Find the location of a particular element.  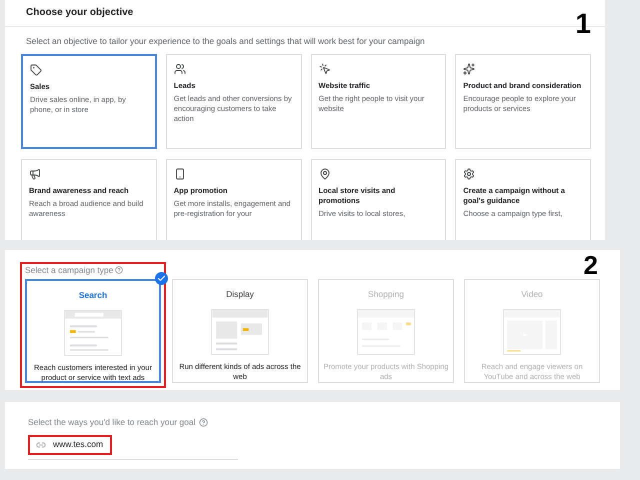

map-pin-icon is located at coordinates (324, 174).